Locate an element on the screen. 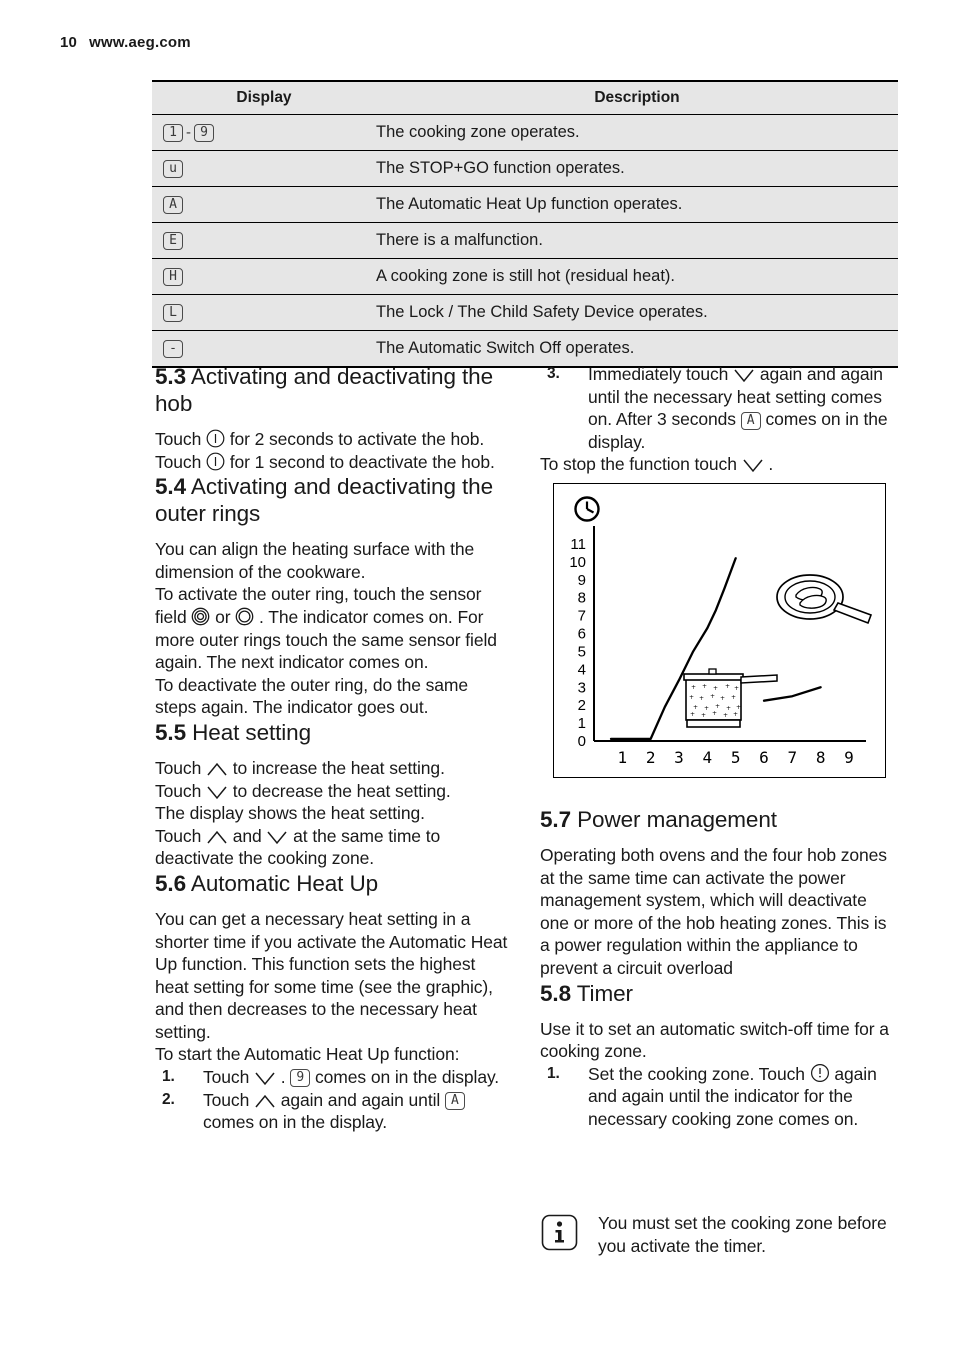 The width and height of the screenshot is (954, 1352). y-tick-label: 5 is located at coordinates (582, 651).